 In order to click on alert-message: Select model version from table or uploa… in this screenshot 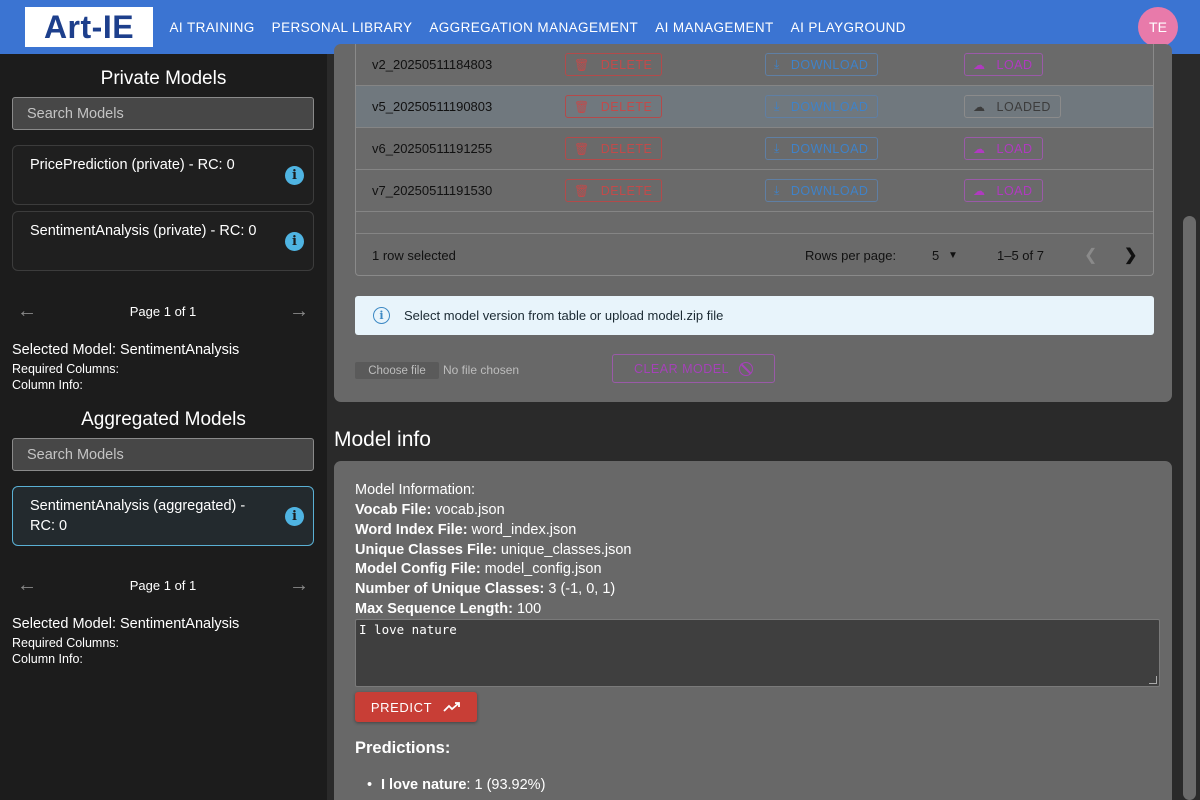, I will do `click(564, 315)`.